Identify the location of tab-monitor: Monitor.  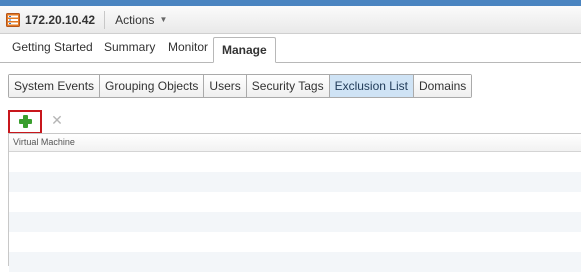
(188, 47).